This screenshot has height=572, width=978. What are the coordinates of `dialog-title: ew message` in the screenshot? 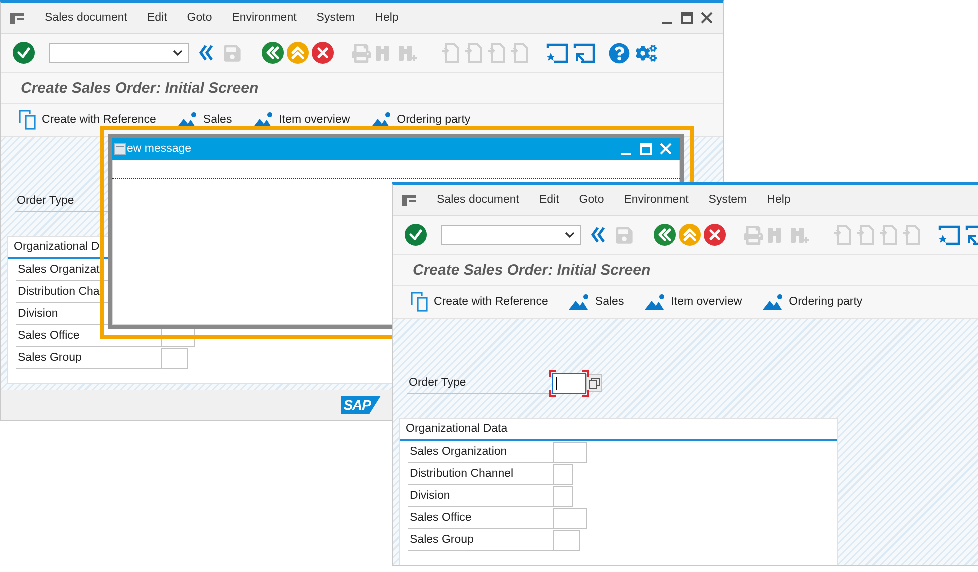 It's located at (159, 149).